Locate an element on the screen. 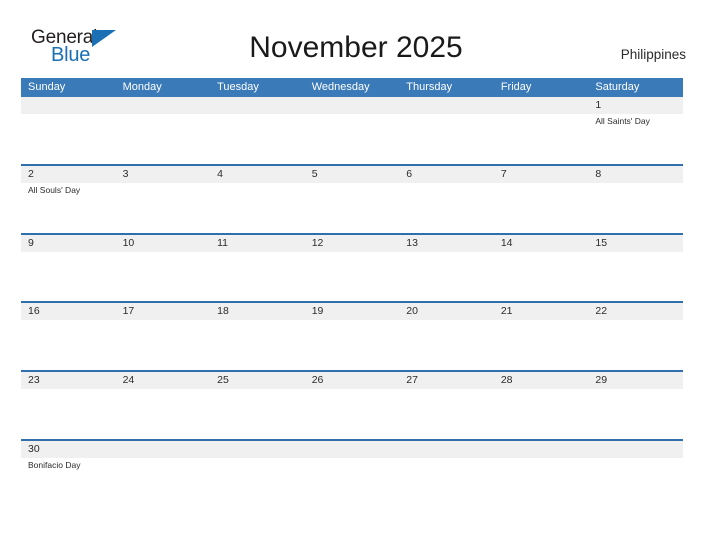 This screenshot has width=712, height=550. day-cell: 19 is located at coordinates (352, 336).